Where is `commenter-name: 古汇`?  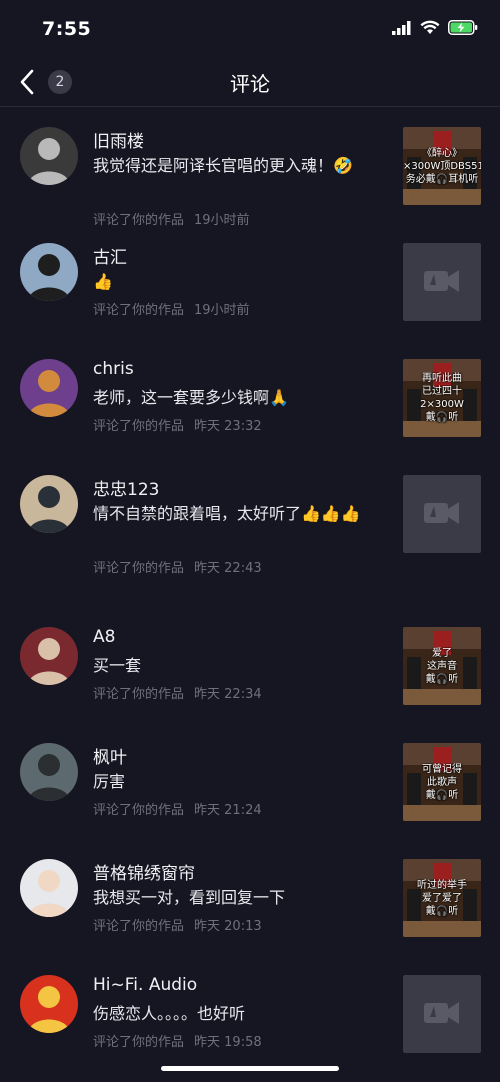
commenter-name: 古汇 is located at coordinates (110, 255).